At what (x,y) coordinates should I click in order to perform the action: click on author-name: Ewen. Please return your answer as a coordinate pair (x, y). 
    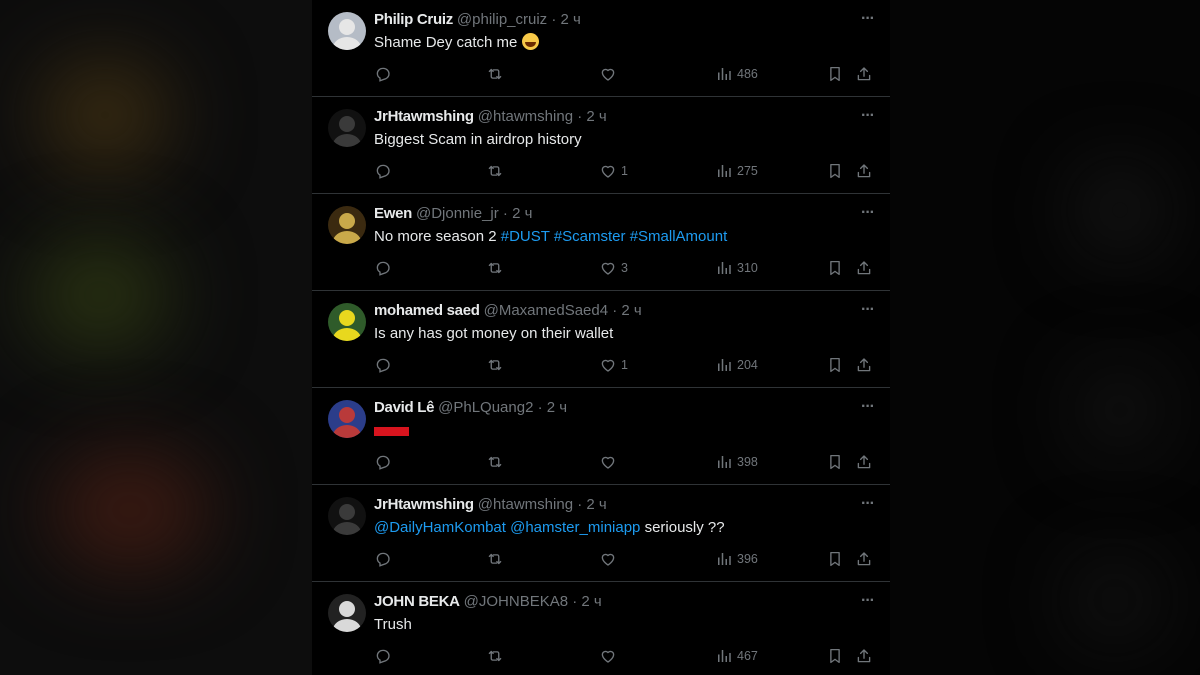
    Looking at the image, I should click on (393, 213).